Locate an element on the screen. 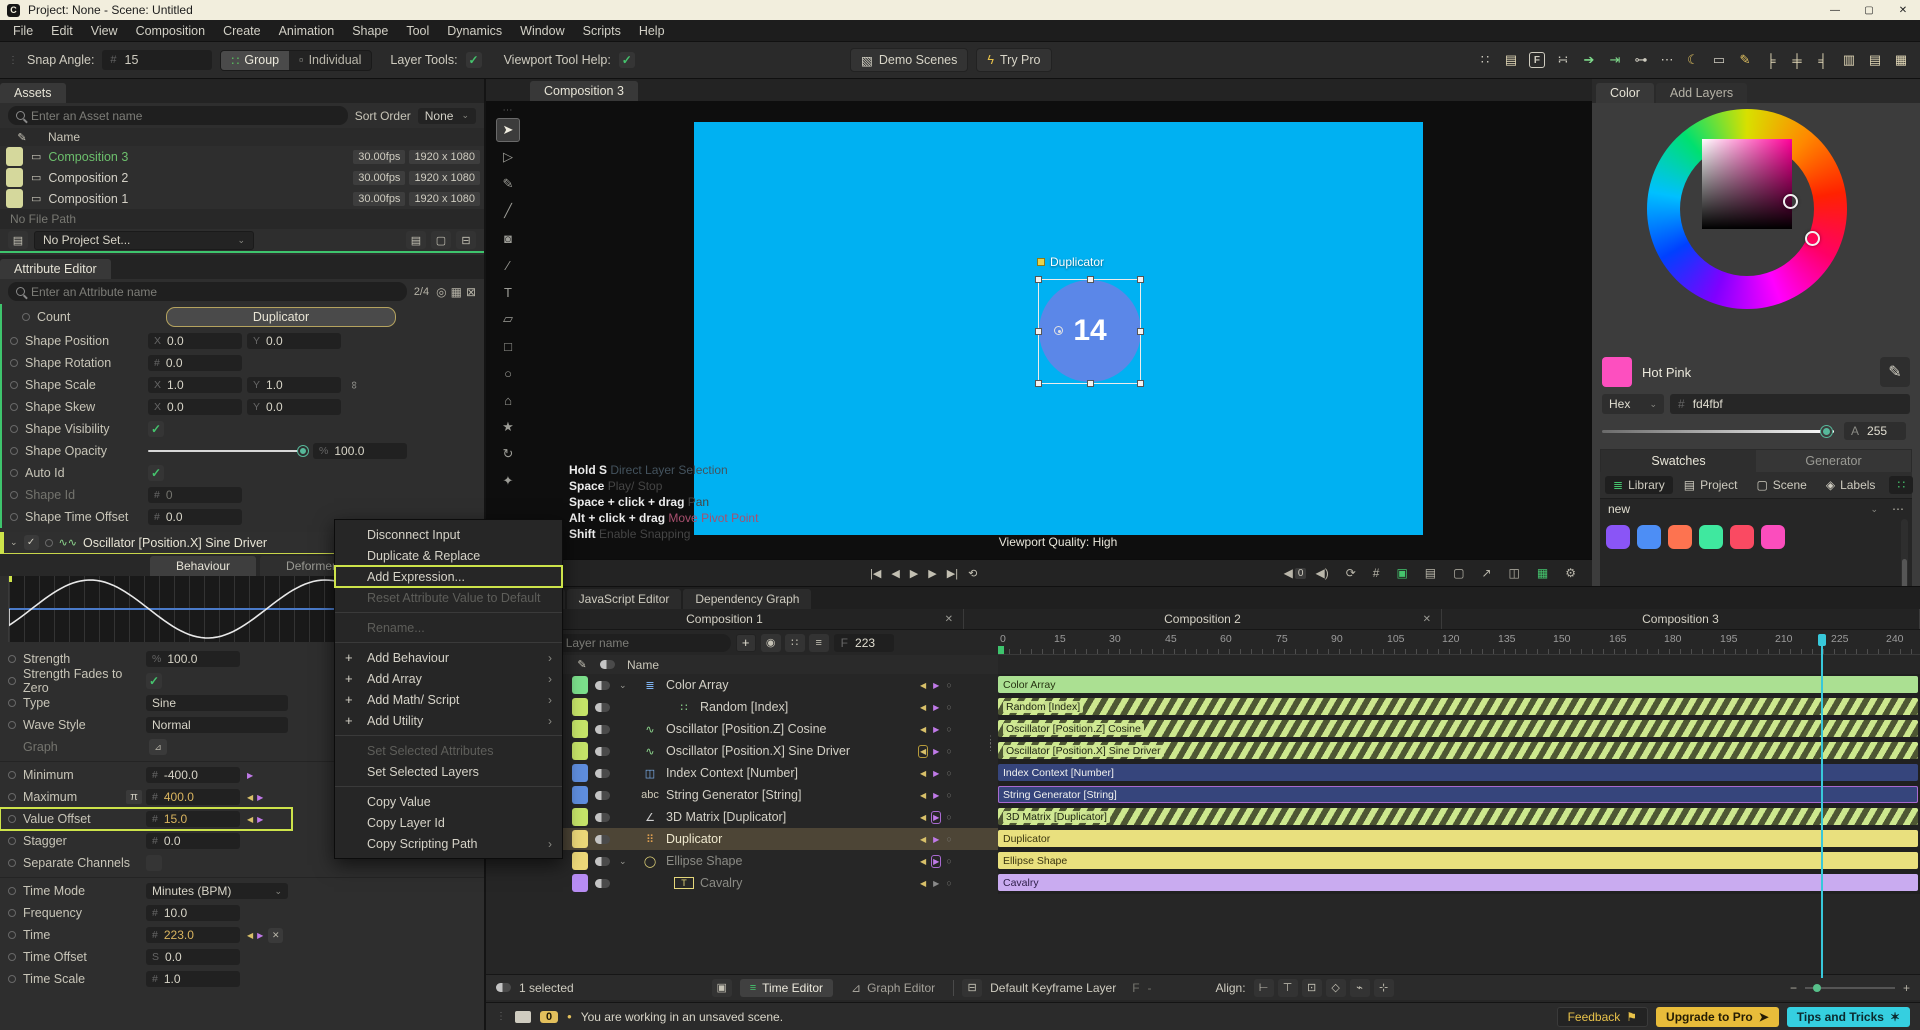  shape-skew-x-input: X 0.0 is located at coordinates (195, 407).